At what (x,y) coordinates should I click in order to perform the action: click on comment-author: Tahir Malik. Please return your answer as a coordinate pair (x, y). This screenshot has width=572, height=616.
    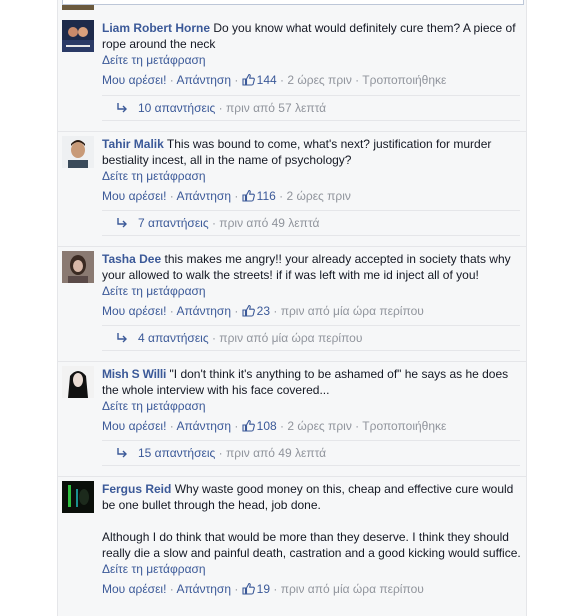
    Looking at the image, I should click on (133, 144).